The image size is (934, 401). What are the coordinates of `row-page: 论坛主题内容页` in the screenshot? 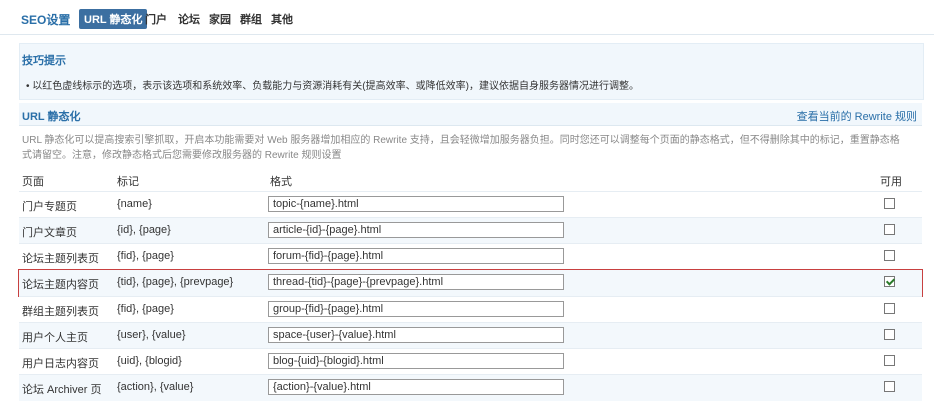 It's located at (60, 285).